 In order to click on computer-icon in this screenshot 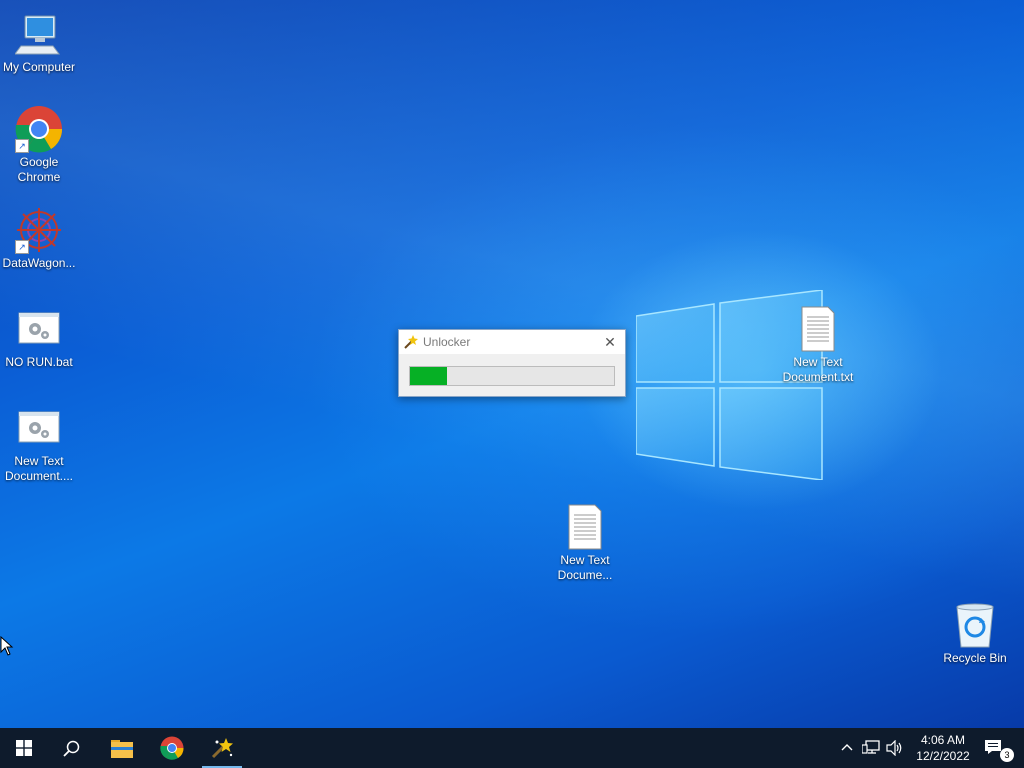, I will do `click(38, 34)`.